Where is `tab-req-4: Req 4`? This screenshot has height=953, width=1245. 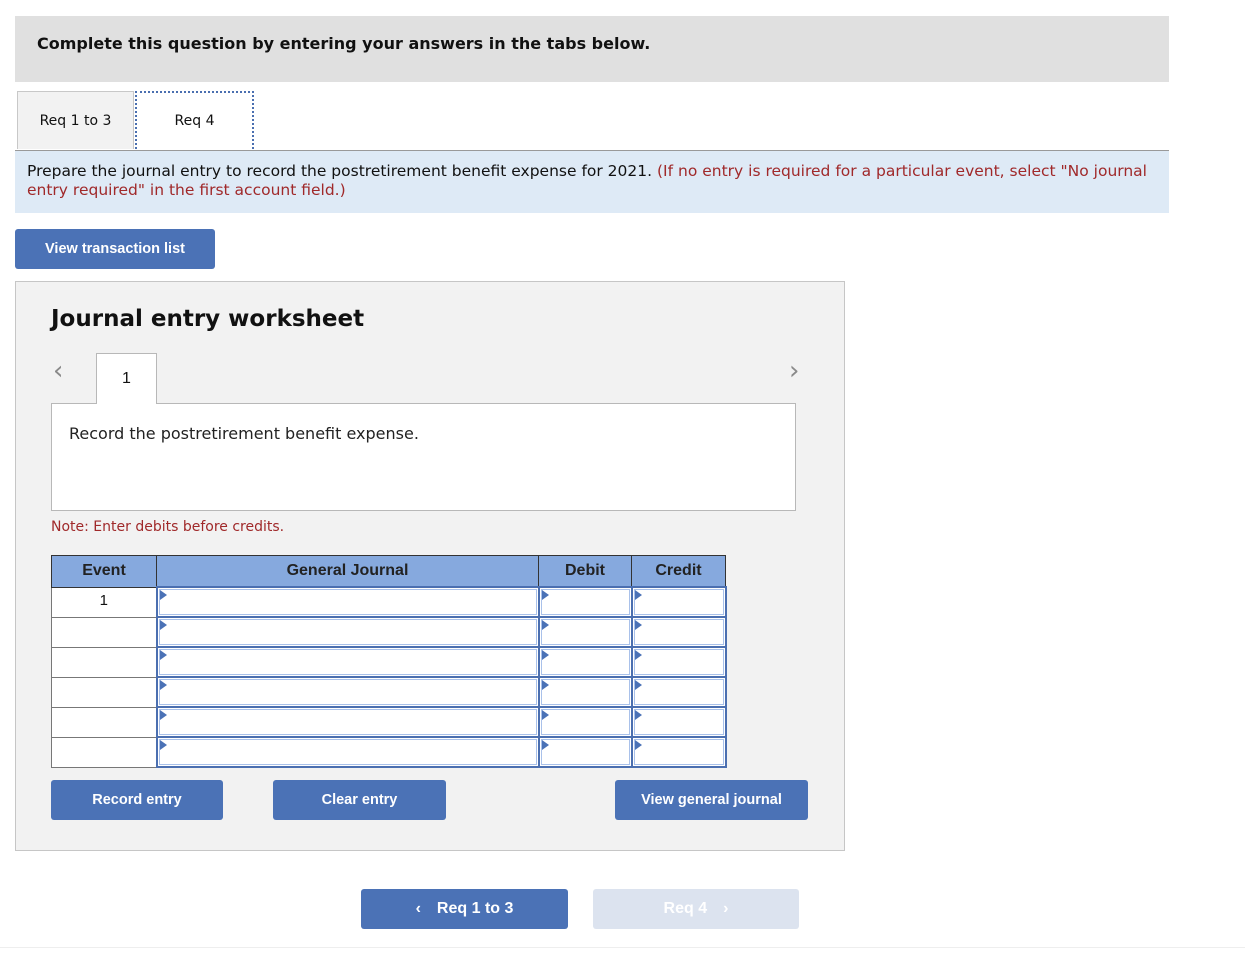
tab-req-4: Req 4 is located at coordinates (194, 120).